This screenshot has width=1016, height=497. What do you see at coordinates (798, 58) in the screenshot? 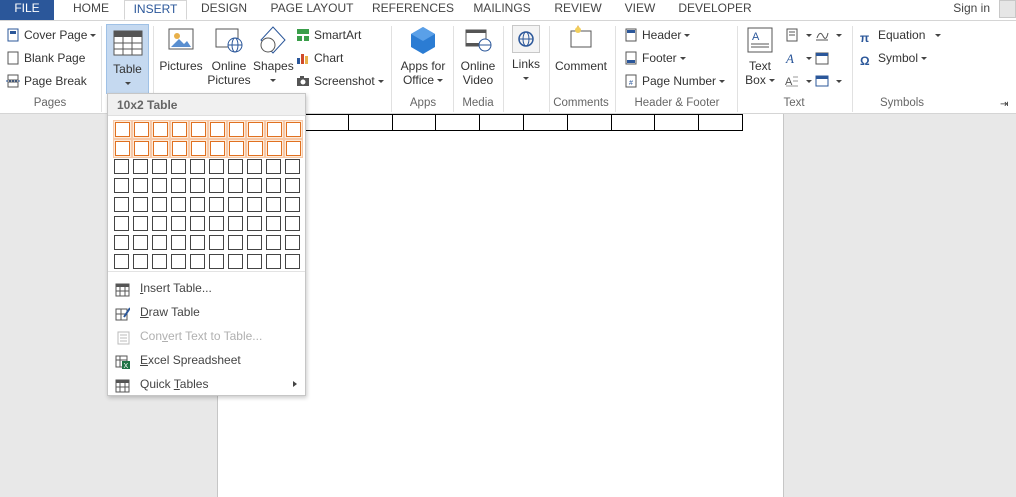
I see `wordart-button: A` at bounding box center [798, 58].